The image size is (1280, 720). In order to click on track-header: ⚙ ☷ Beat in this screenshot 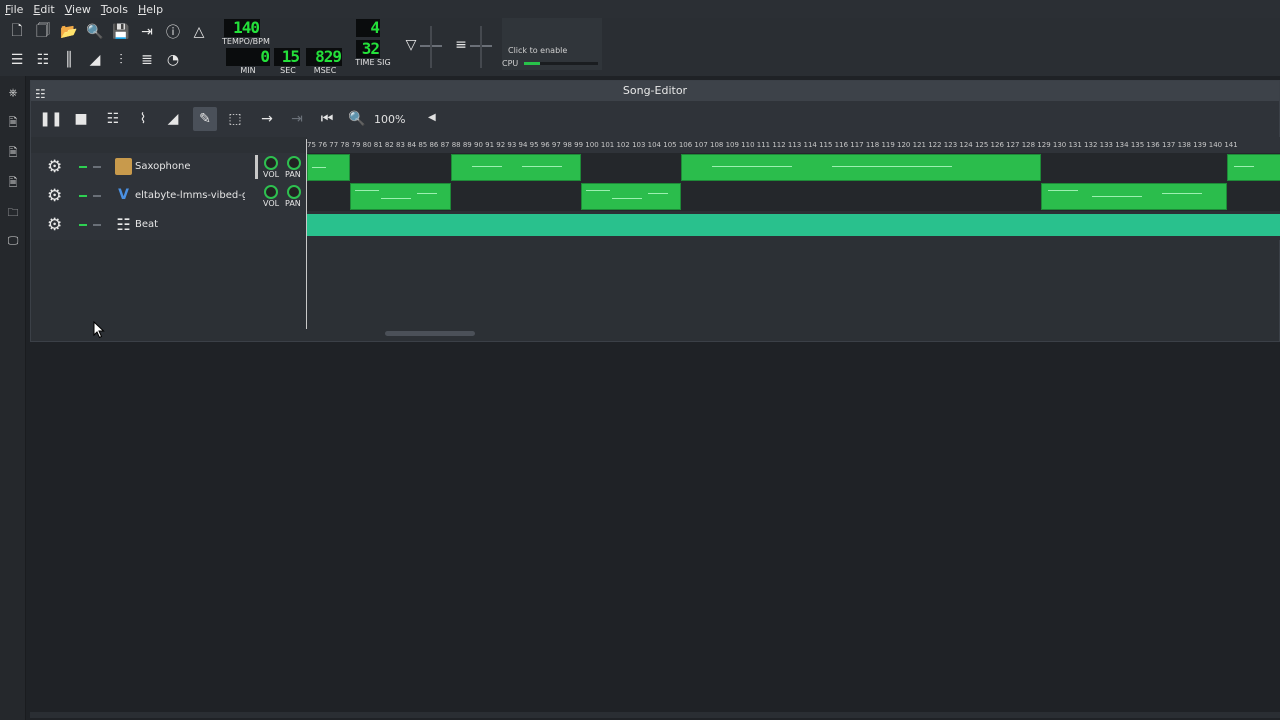, I will do `click(169, 225)`.